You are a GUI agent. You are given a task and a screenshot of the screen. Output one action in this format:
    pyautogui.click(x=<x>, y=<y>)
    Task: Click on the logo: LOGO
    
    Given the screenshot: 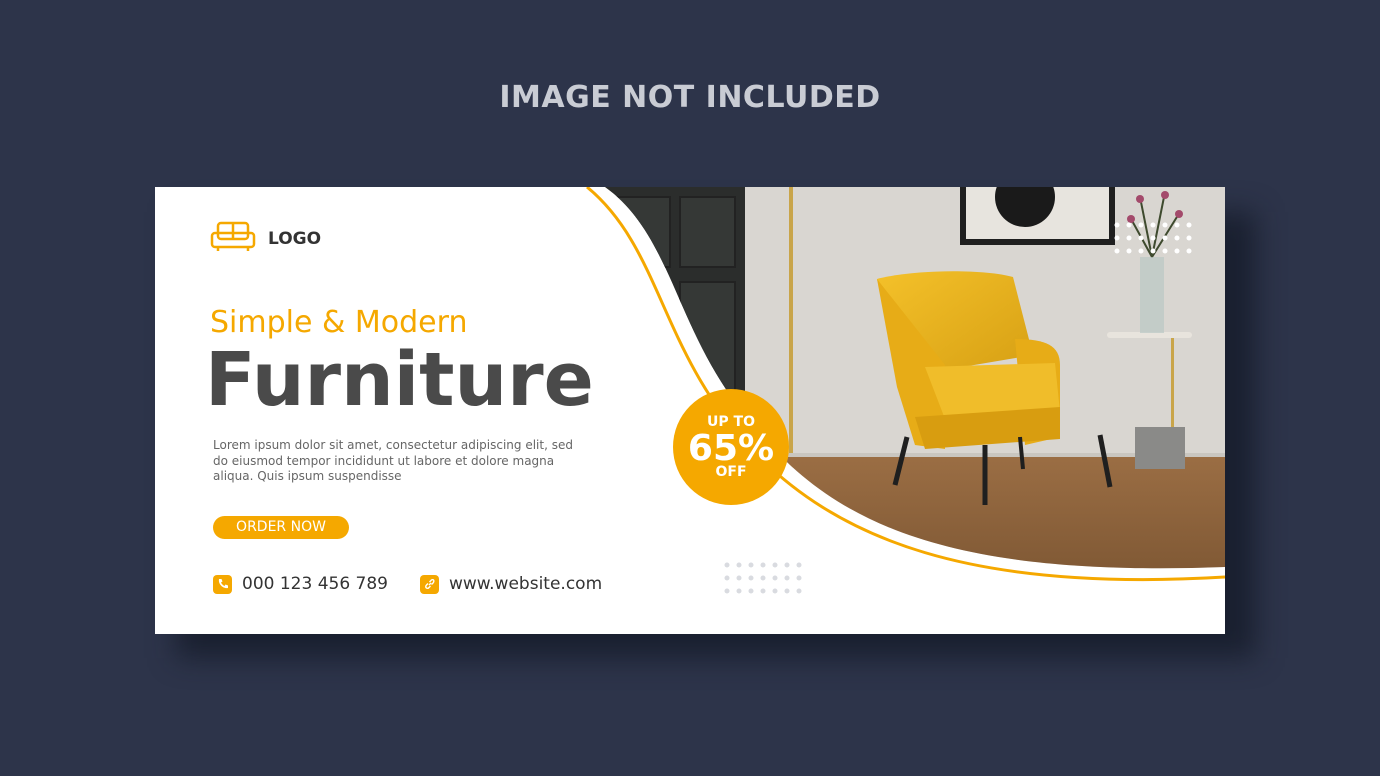 What is the action you would take?
    pyautogui.click(x=265, y=239)
    